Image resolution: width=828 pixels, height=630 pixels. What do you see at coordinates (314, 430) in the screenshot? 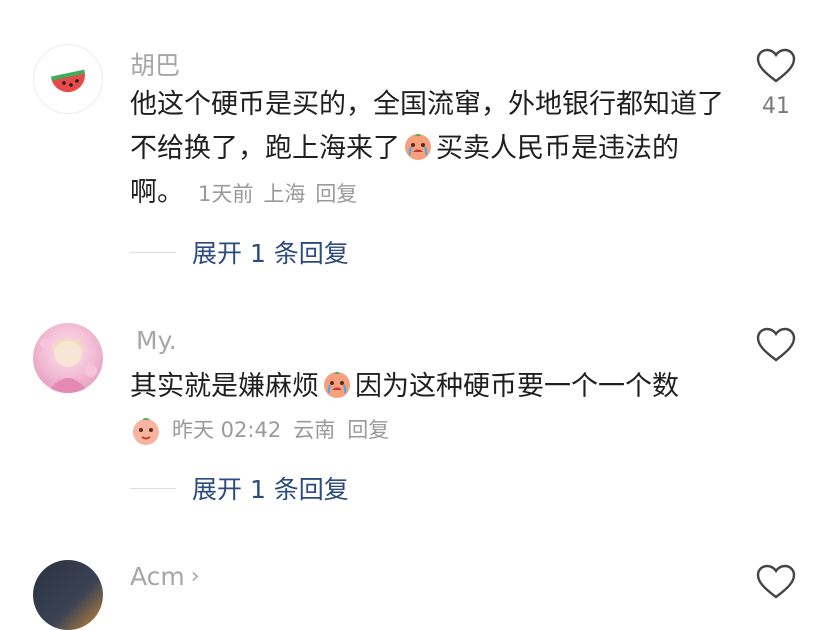
I see `comment-location: 云南` at bounding box center [314, 430].